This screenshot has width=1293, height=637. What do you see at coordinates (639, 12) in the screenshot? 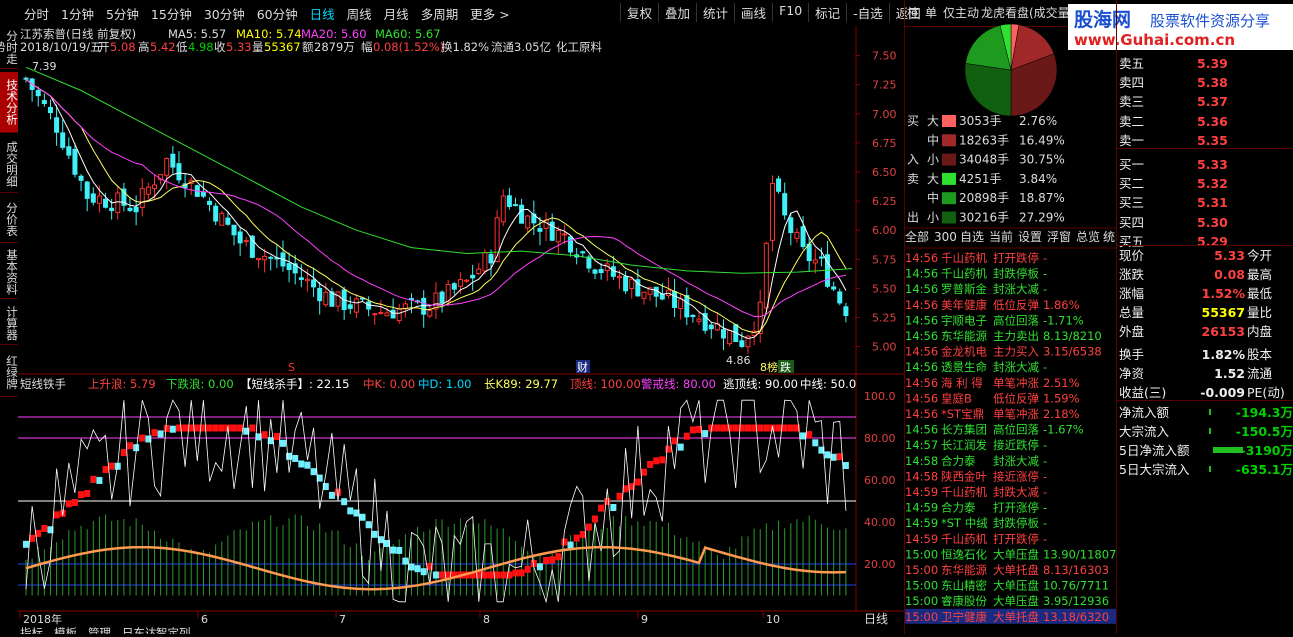
I see `tool-button-0: 复权` at bounding box center [639, 12].